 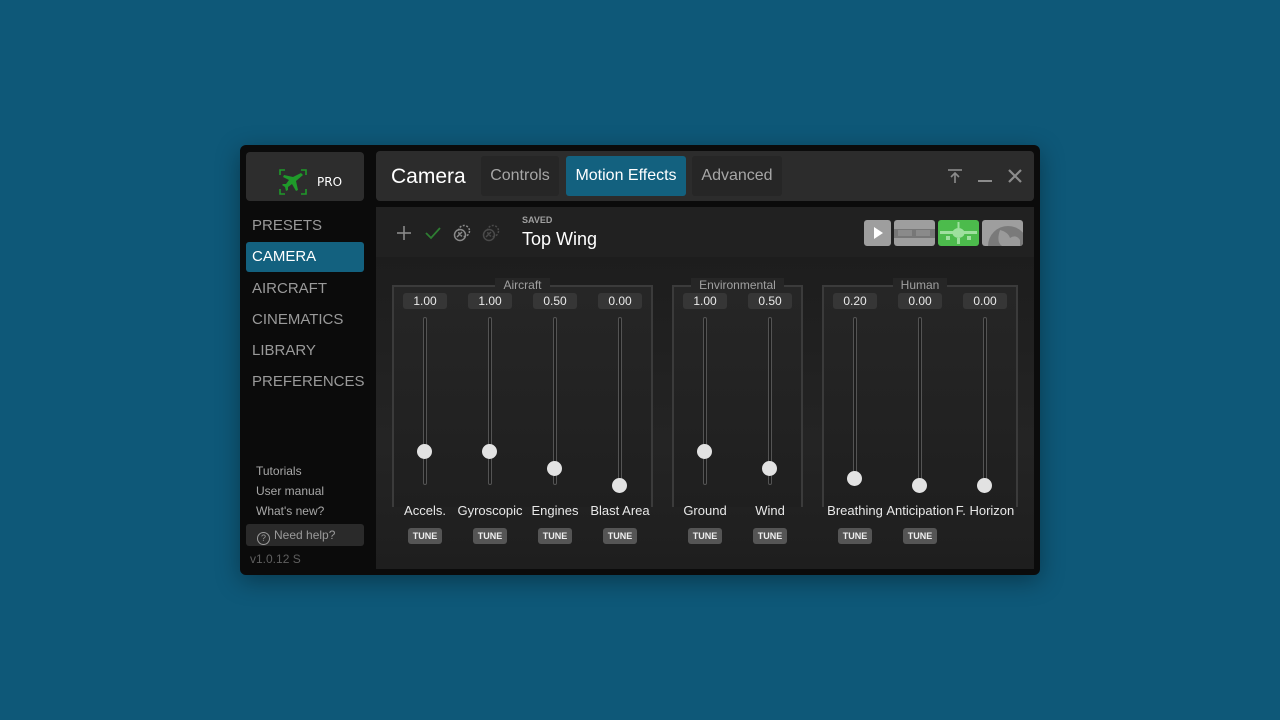 I want to click on minimize-icon, so click(x=985, y=176).